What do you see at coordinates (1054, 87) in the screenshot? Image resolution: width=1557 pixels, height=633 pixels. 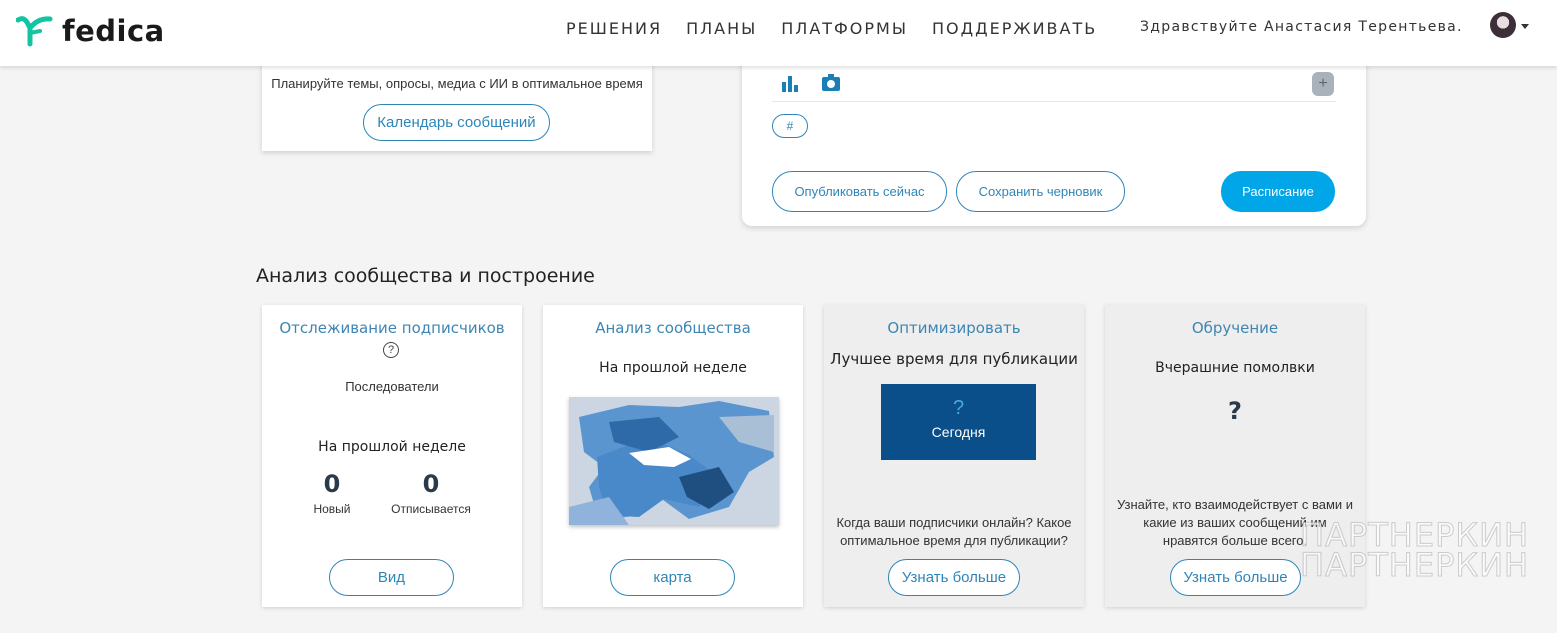 I see `composer-toolbar: +` at bounding box center [1054, 87].